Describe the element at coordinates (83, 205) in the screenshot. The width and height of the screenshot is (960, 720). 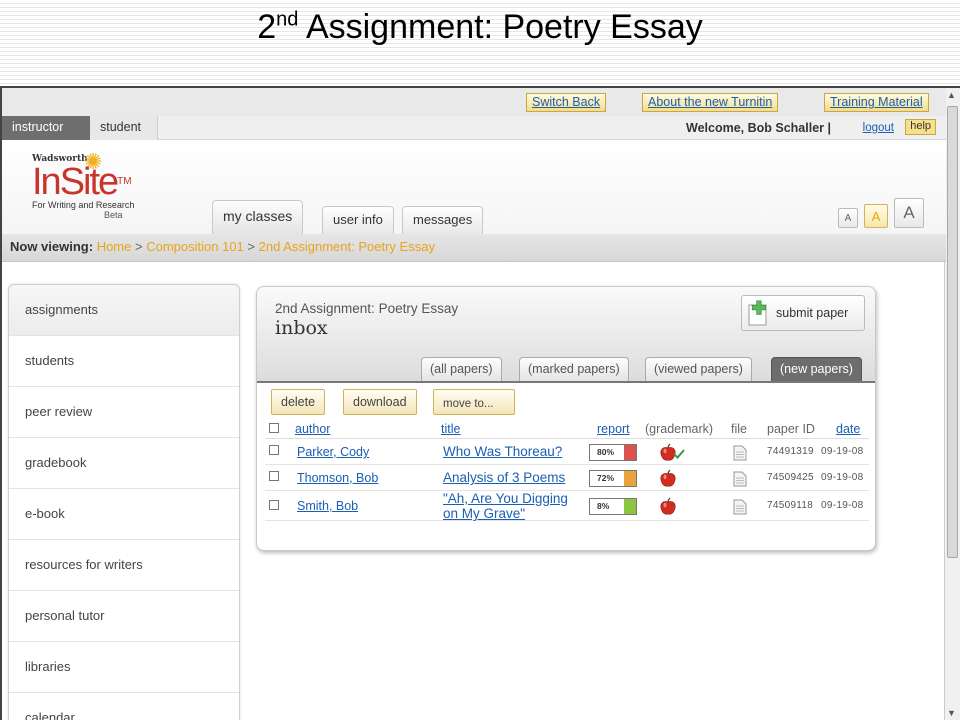
I see `logo-tagline: For Writing and Research` at that location.